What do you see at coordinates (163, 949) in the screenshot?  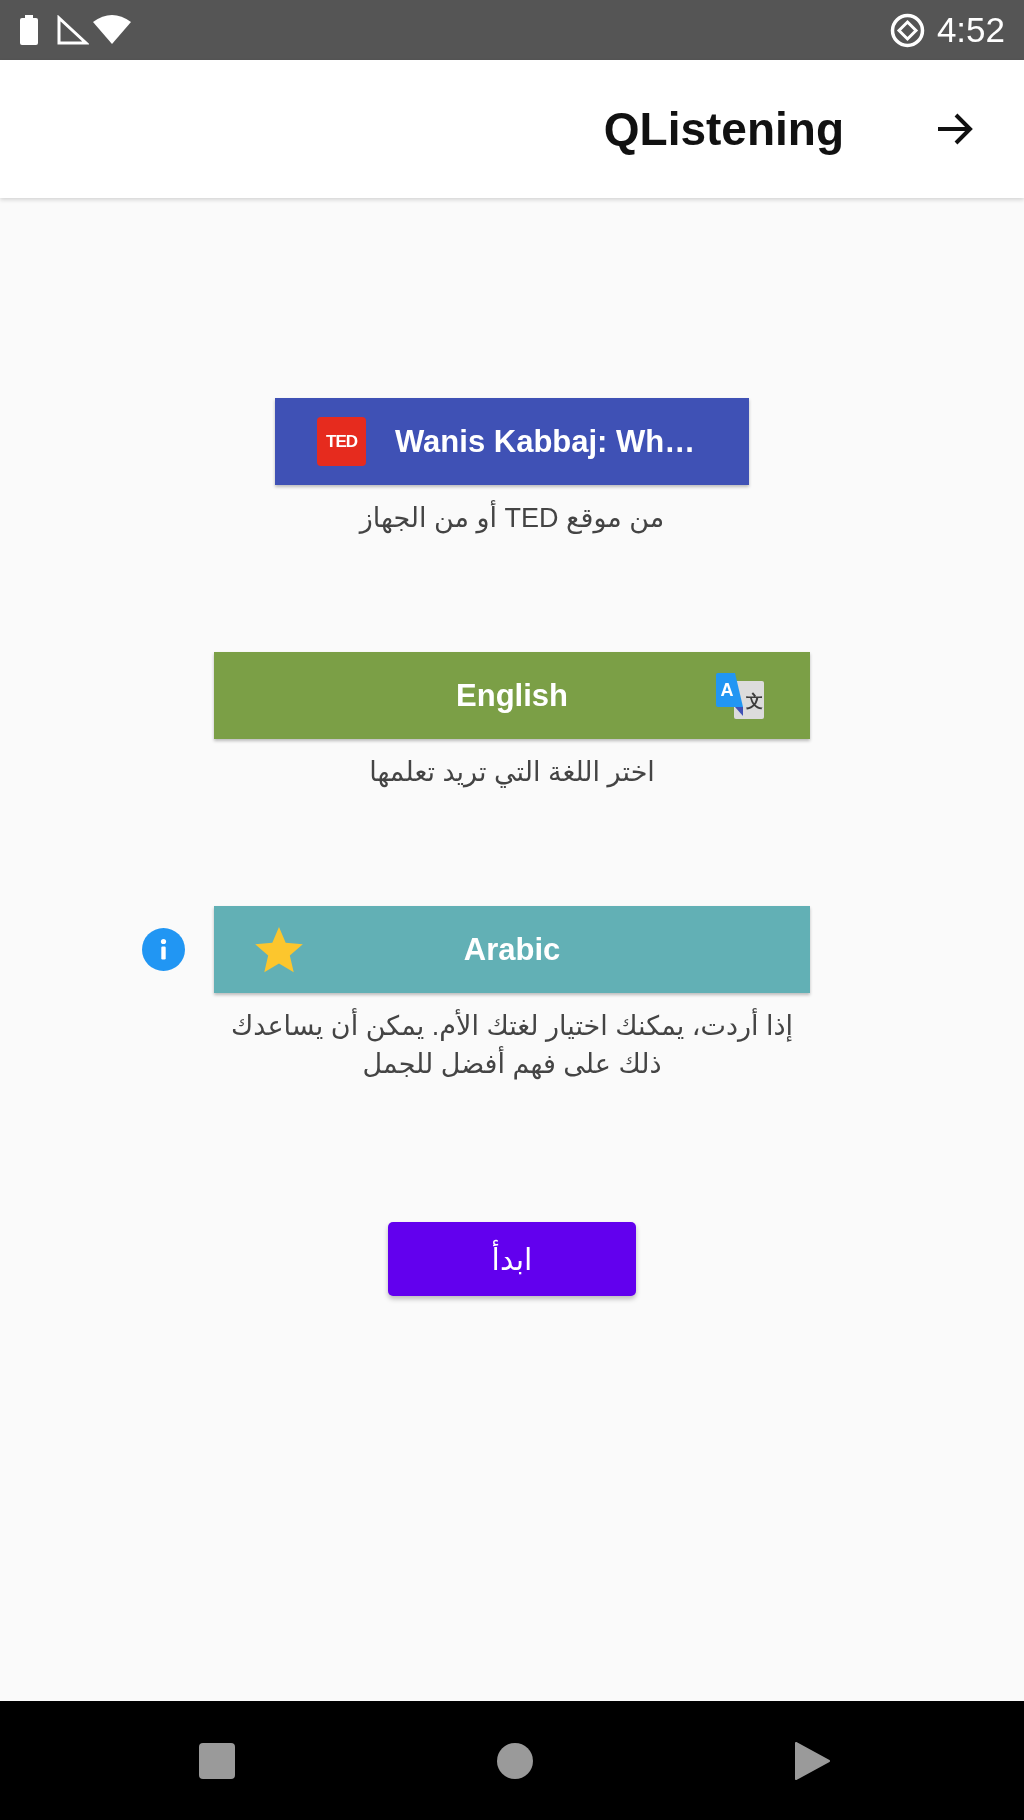 I see `info-icon` at bounding box center [163, 949].